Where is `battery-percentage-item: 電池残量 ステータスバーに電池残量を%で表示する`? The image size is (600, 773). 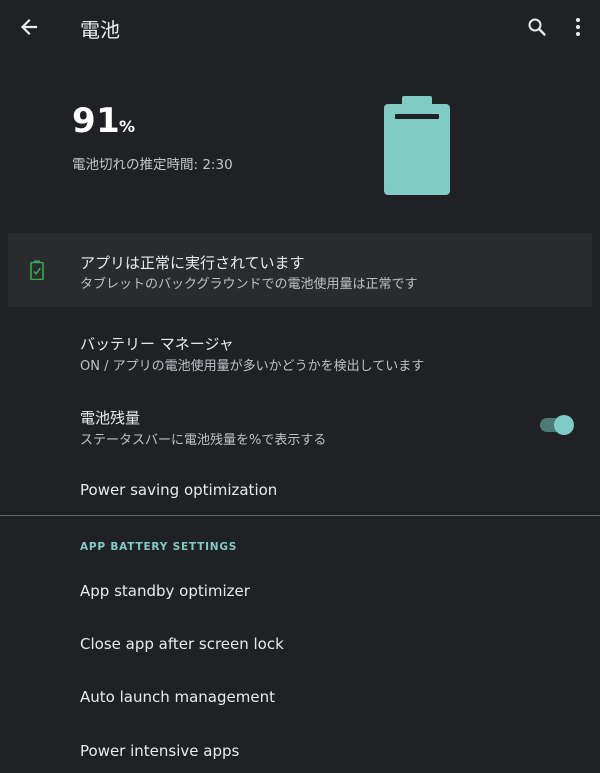
battery-percentage-item: 電池残量 ステータスバーに電池残量を%で表示する is located at coordinates (300, 426).